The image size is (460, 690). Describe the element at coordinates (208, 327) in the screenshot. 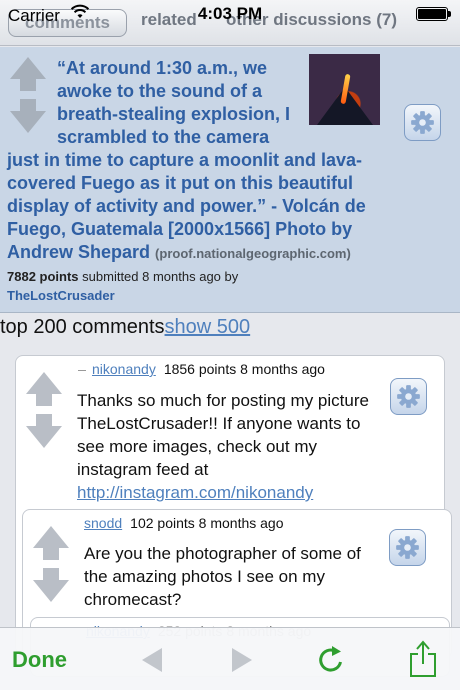

I see `show-more-comments-link: show 500` at that location.